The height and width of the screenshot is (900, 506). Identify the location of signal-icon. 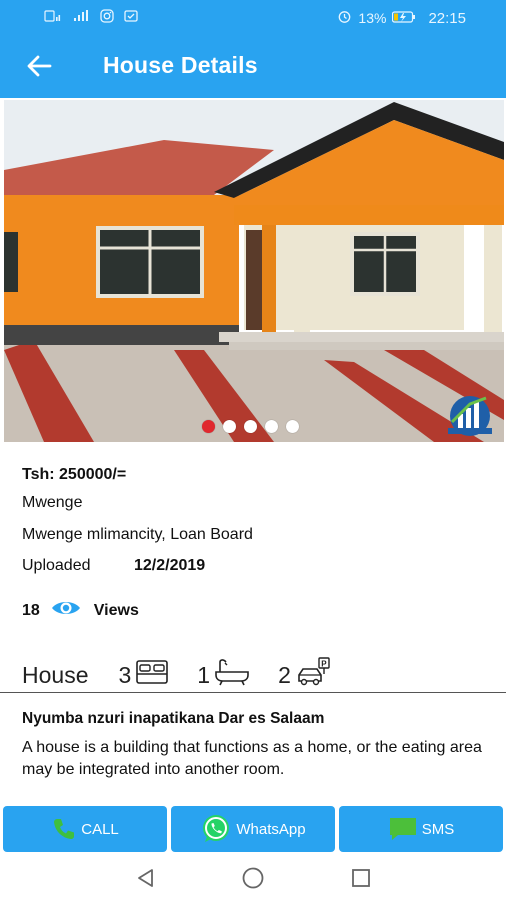
(81, 17).